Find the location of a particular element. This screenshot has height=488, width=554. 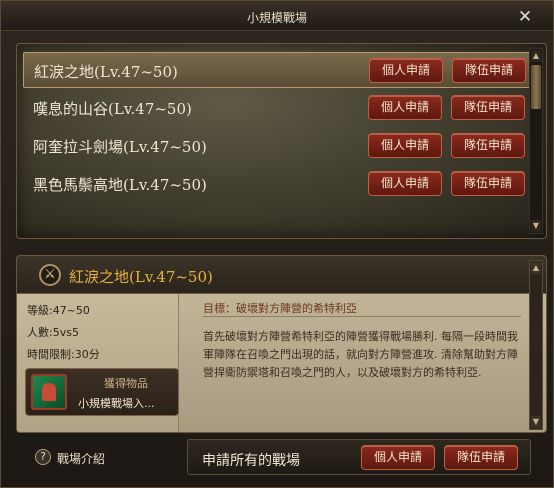

help-icon: ? is located at coordinates (43, 457).